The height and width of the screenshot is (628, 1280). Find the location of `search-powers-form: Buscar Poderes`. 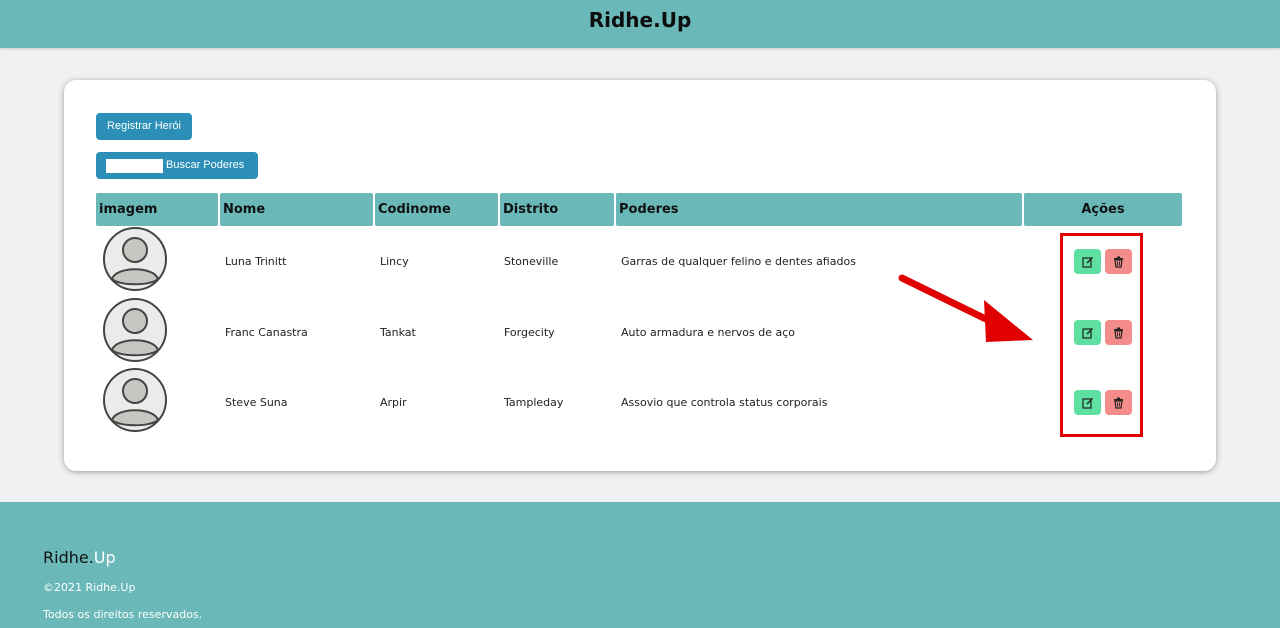

search-powers-form: Buscar Poderes is located at coordinates (177, 165).